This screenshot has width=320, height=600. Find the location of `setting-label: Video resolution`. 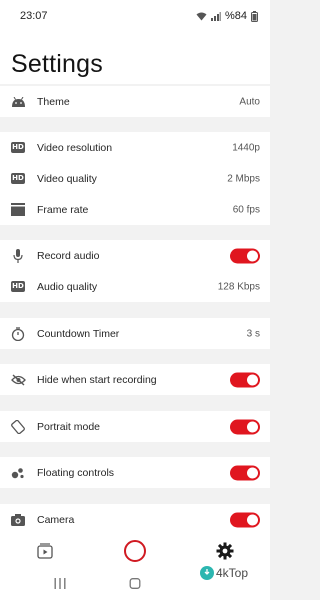

setting-label: Video resolution is located at coordinates (75, 147).